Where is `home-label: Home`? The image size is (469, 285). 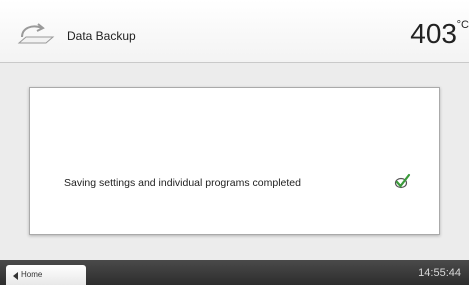 home-label: Home is located at coordinates (32, 274).